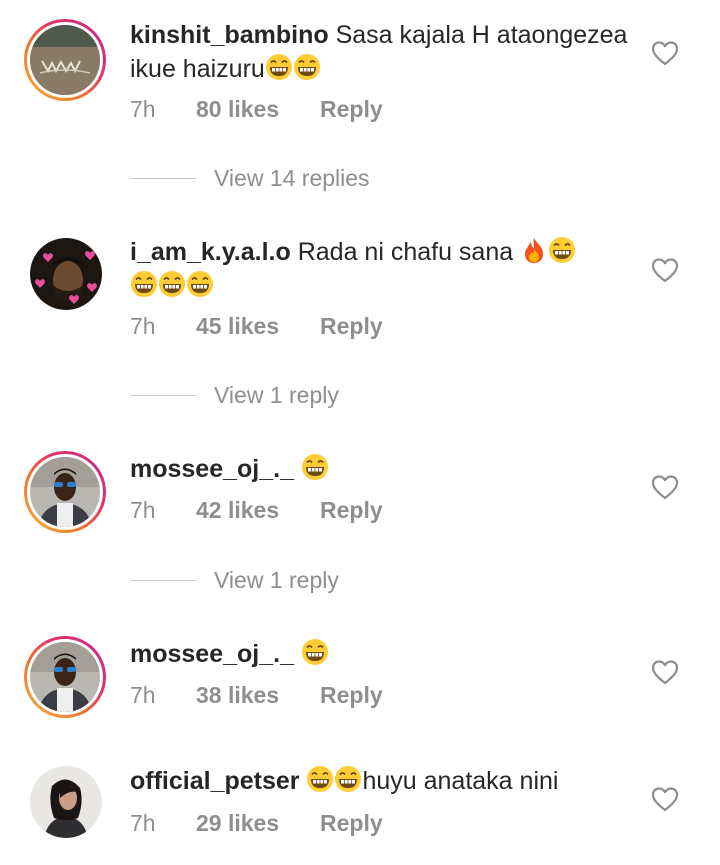 This screenshot has width=720, height=865. What do you see at coordinates (405, 252) in the screenshot?
I see `comment-body: Rada ni chafu sana` at bounding box center [405, 252].